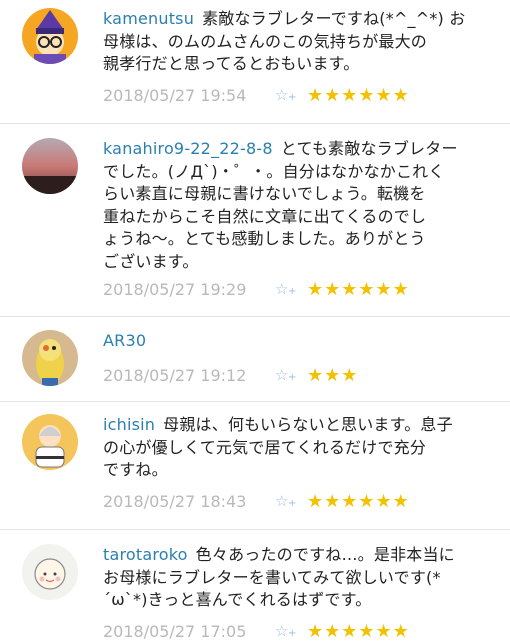 The height and width of the screenshot is (644, 510). Describe the element at coordinates (256, 289) in the screenshot. I see `comment-meta: 2018/05/27 19:29 ☆ + ★★★★★★` at that location.